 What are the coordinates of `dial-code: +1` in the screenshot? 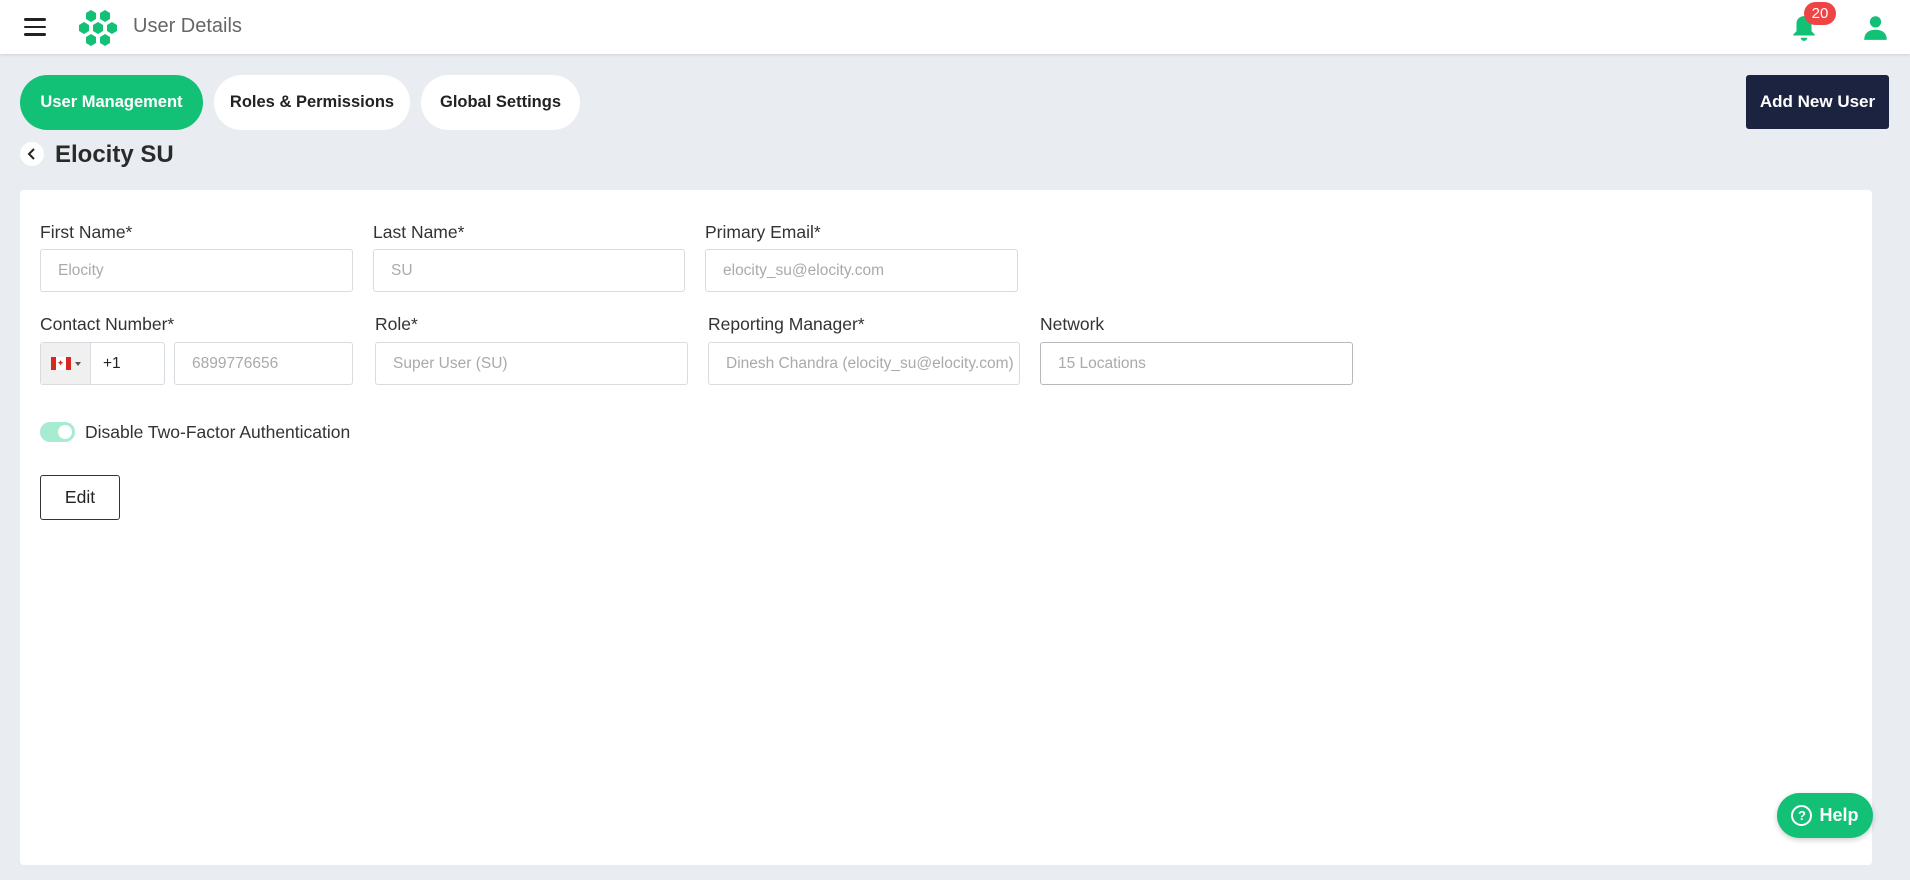 It's located at (112, 363).